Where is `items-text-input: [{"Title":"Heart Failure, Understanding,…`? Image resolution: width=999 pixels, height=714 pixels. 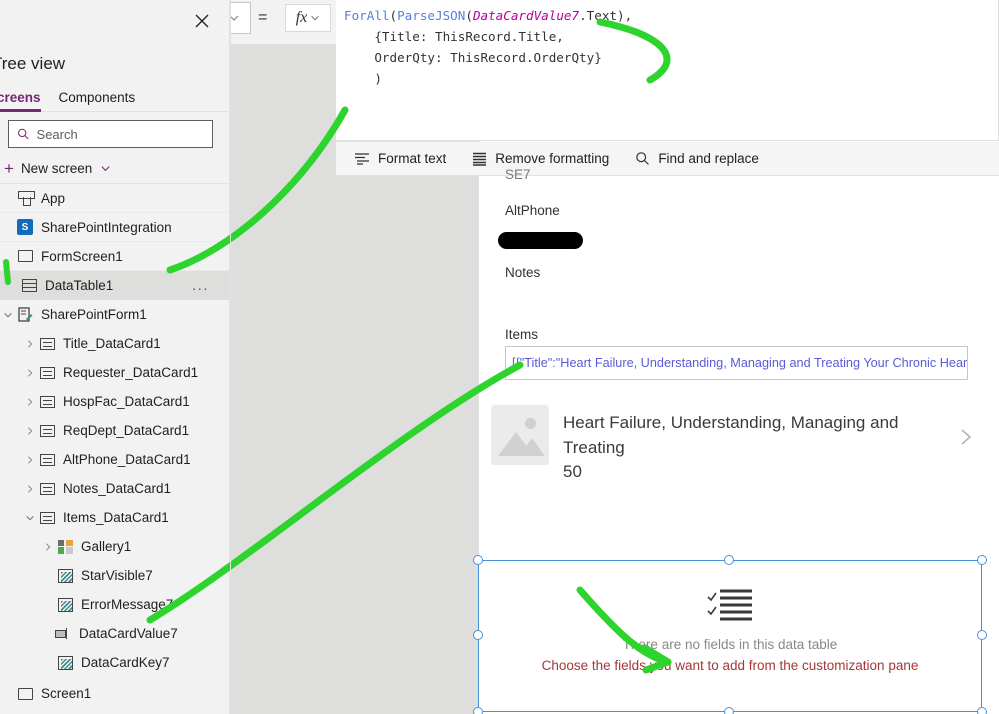 items-text-input: [{"Title":"Heart Failure, Understanding,… is located at coordinates (736, 363).